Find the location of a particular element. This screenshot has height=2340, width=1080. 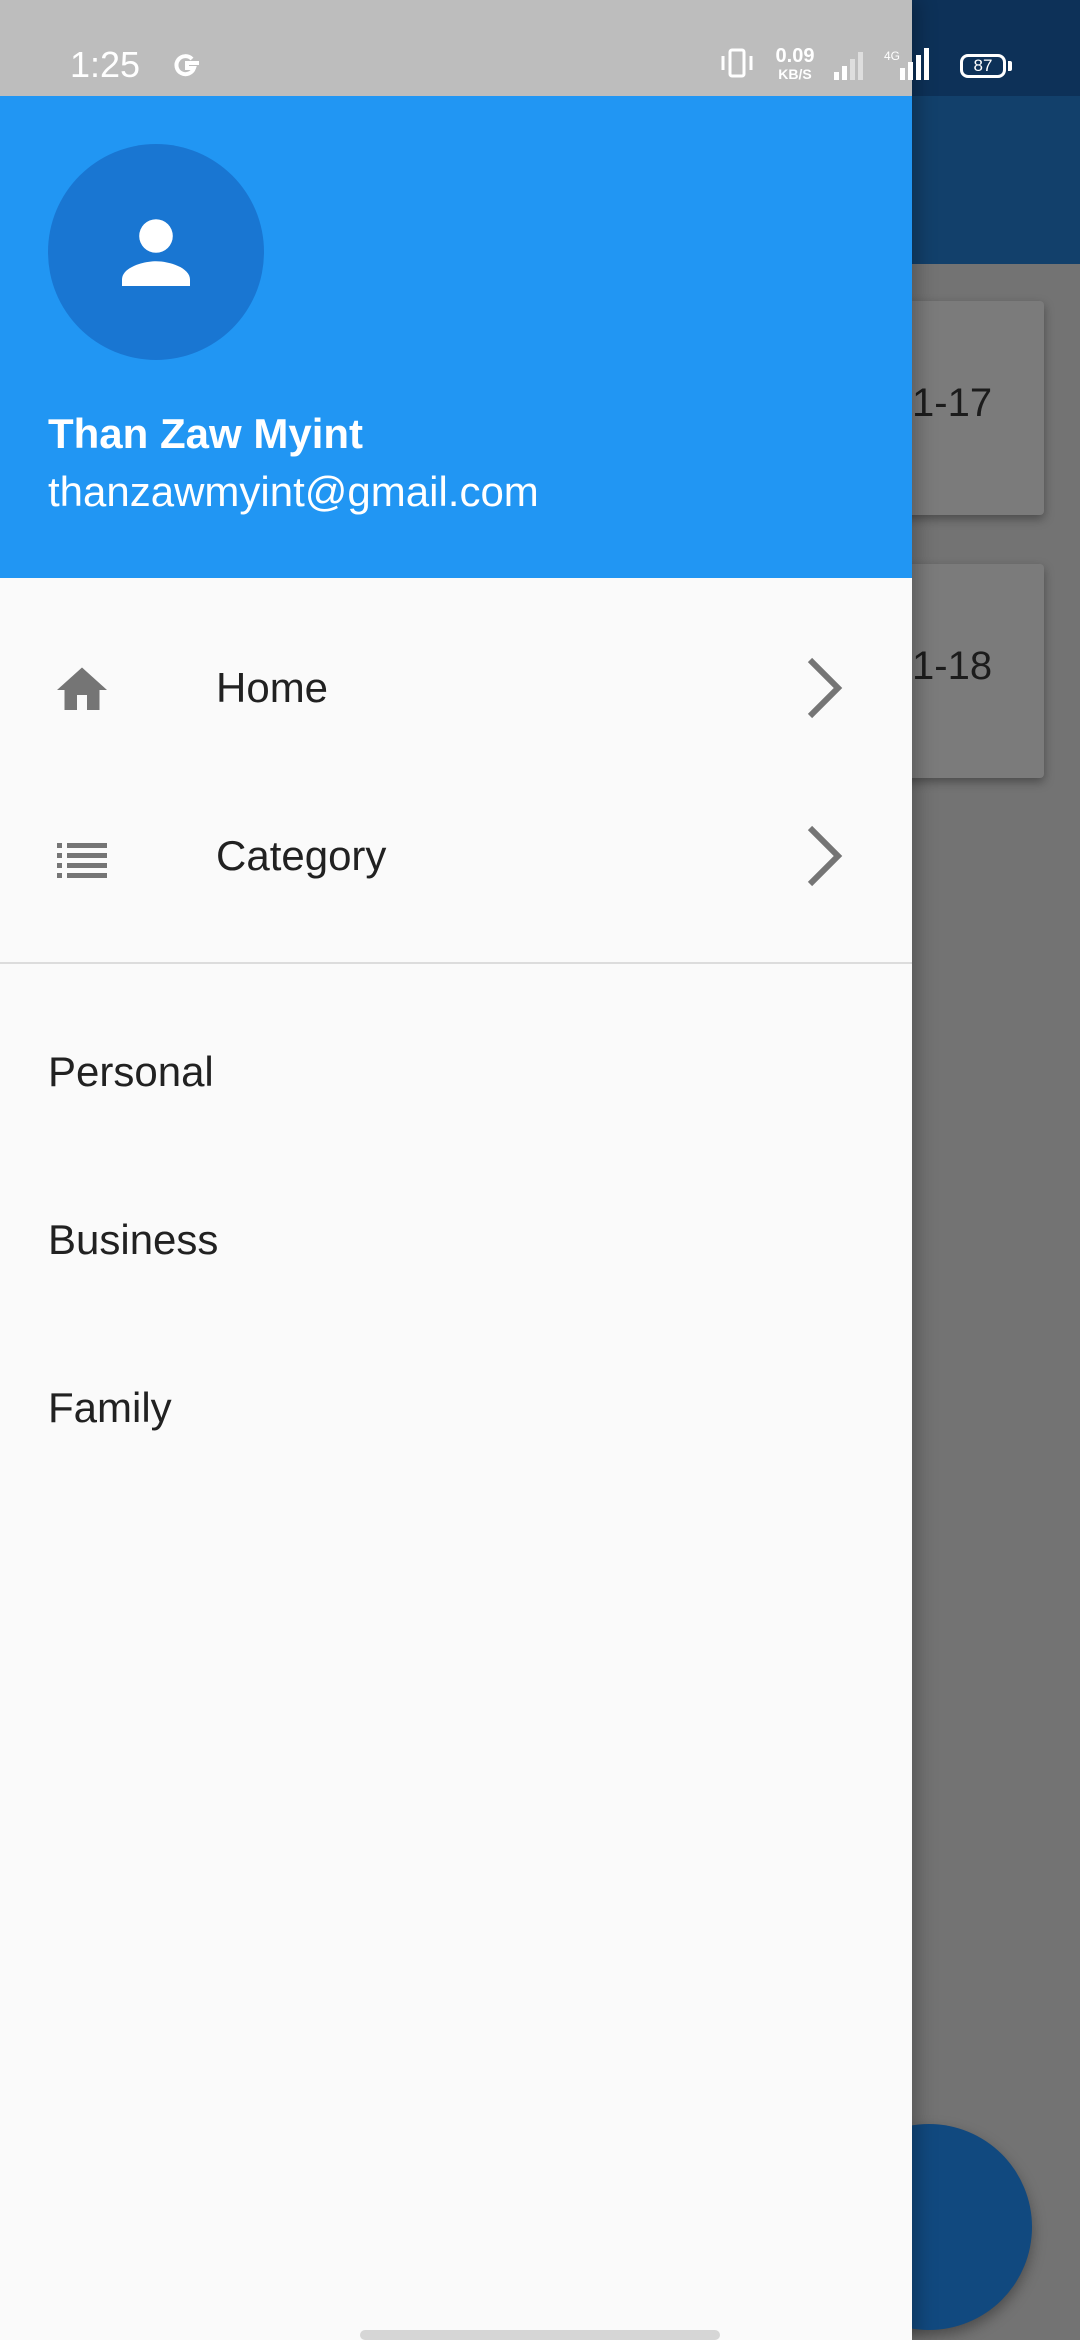

status-time: 1:25 is located at coordinates (105, 64).